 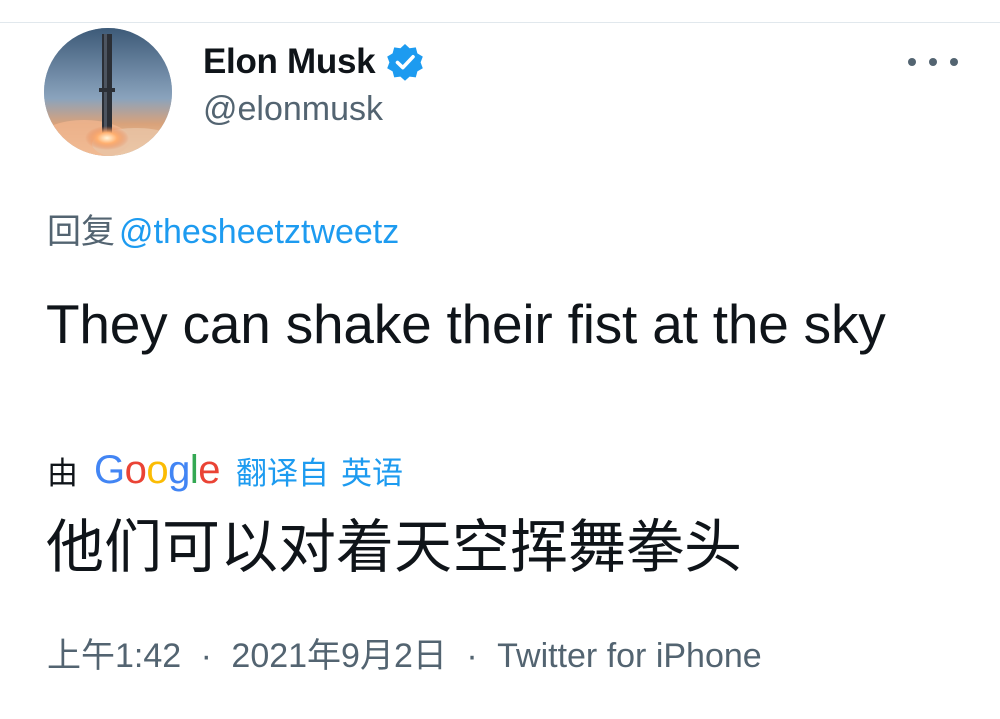 I want to click on author-name-row: Elon Musk, so click(x=314, y=62).